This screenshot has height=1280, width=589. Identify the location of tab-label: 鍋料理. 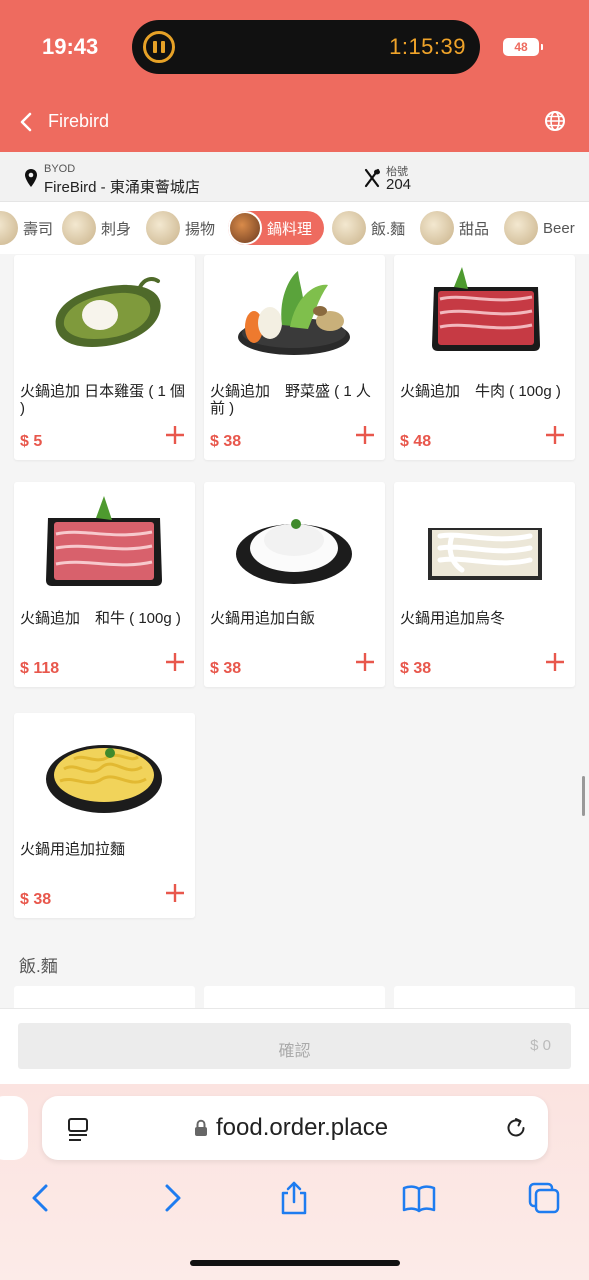
(290, 229).